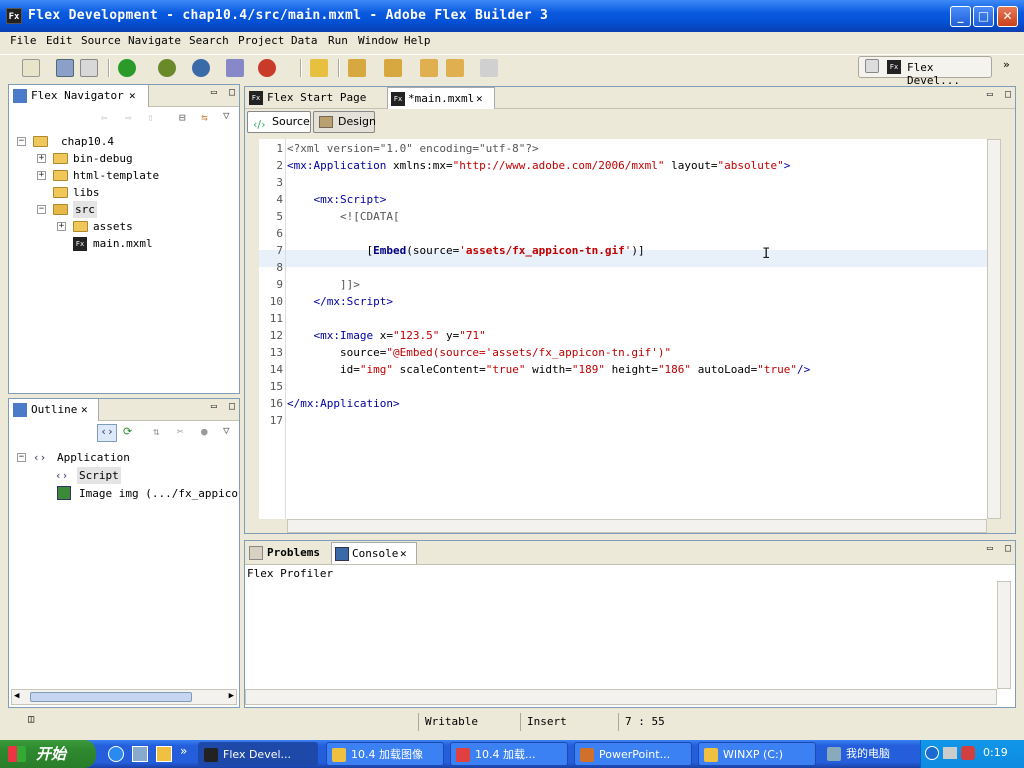 Image resolution: width=1024 pixels, height=768 pixels. What do you see at coordinates (872, 66) in the screenshot?
I see `open-perspective-icon` at bounding box center [872, 66].